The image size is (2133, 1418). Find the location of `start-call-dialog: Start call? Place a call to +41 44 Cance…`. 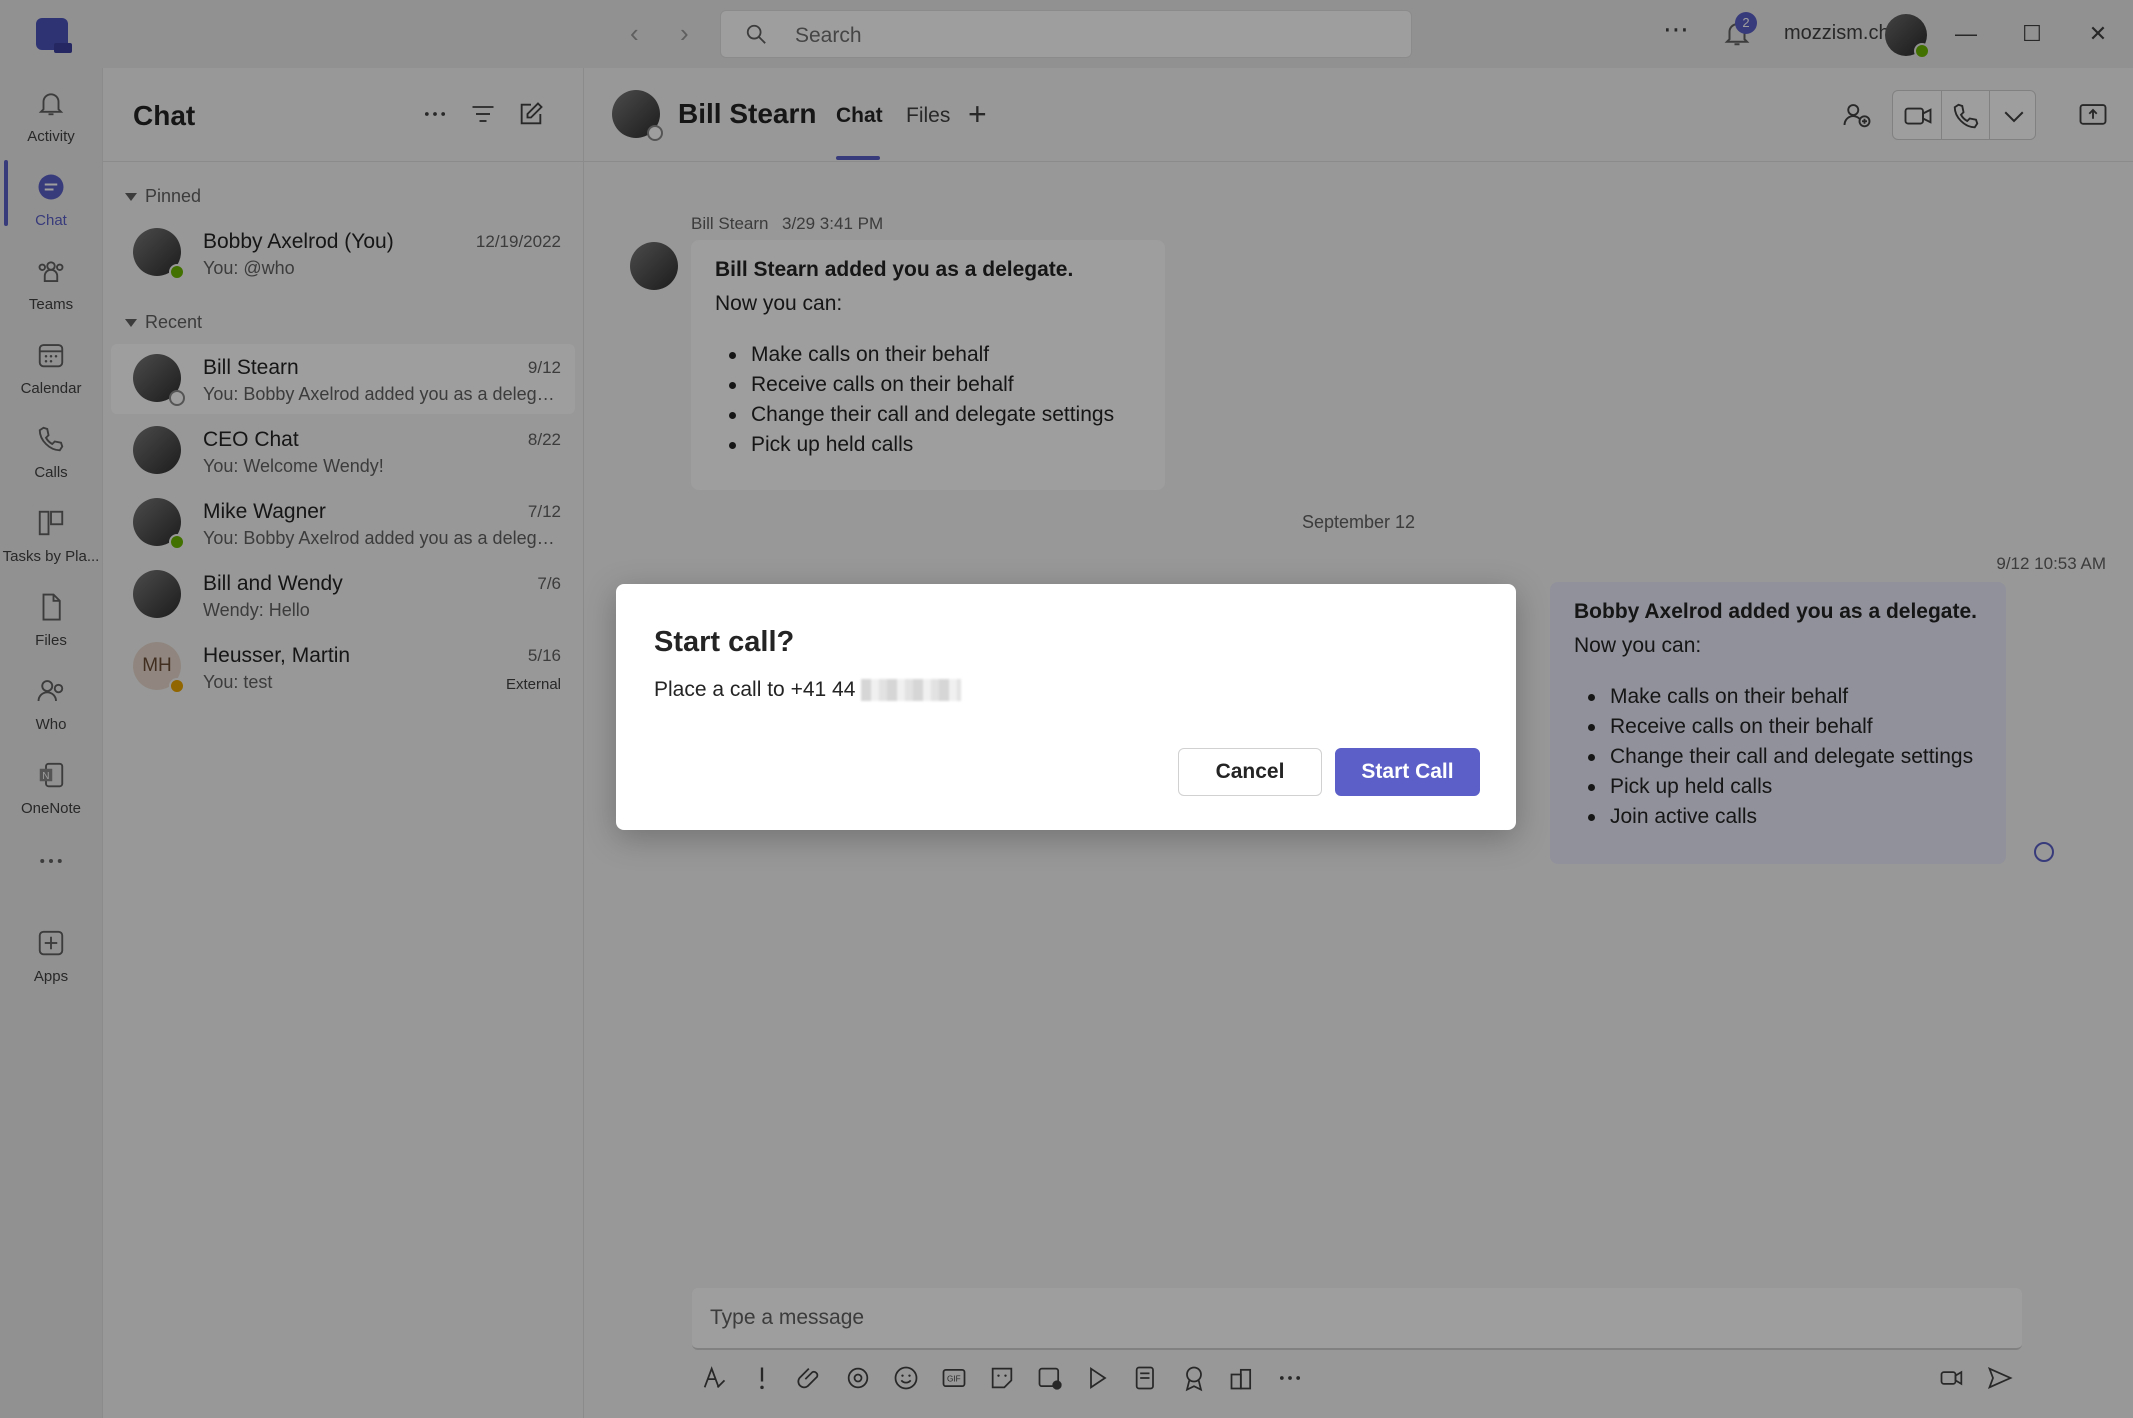

start-call-dialog: Start call? Place a call to +41 44 Cance… is located at coordinates (1066, 707).